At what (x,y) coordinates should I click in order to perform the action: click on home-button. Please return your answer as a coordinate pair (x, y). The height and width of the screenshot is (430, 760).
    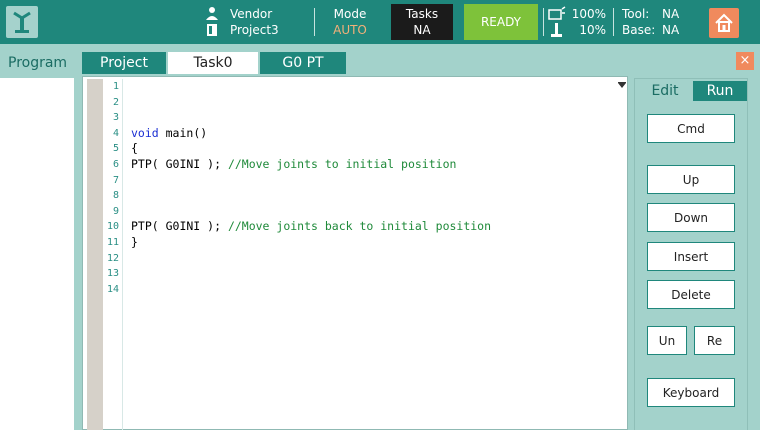
    Looking at the image, I should click on (724, 23).